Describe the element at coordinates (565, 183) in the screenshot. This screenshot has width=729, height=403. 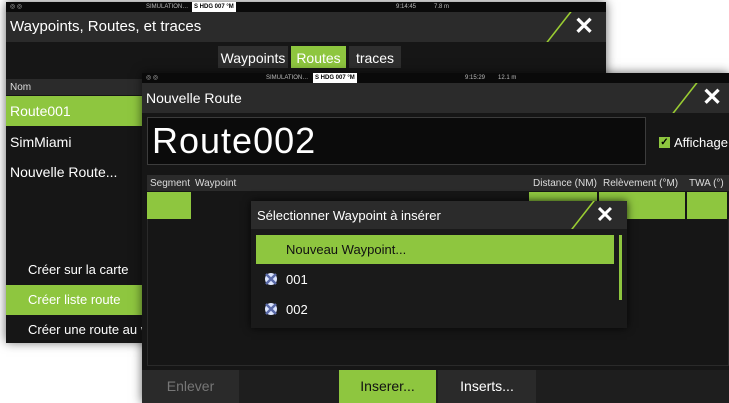
I see `col-distance: Distance (NM)` at that location.